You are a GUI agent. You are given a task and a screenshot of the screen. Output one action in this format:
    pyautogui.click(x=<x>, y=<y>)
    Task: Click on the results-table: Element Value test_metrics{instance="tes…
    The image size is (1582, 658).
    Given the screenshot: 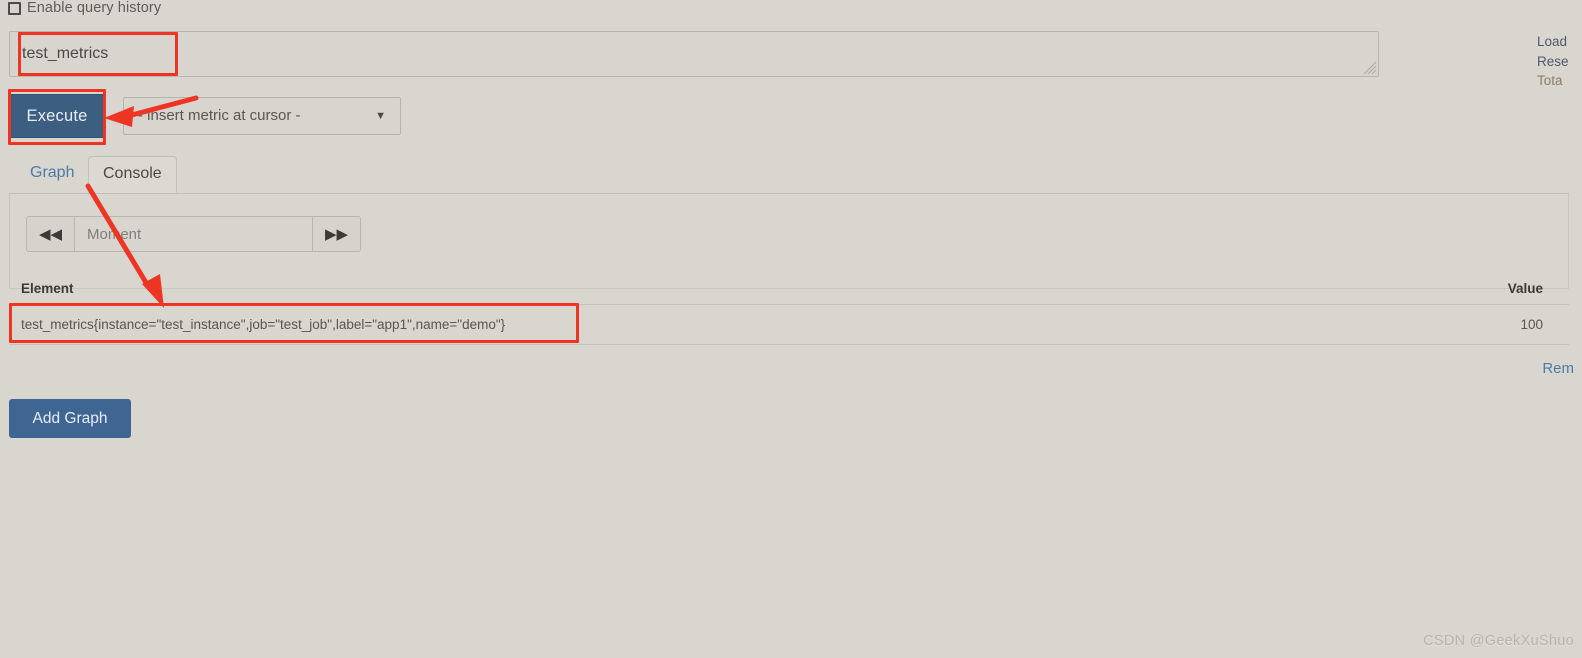 What is the action you would take?
    pyautogui.click(x=789, y=311)
    